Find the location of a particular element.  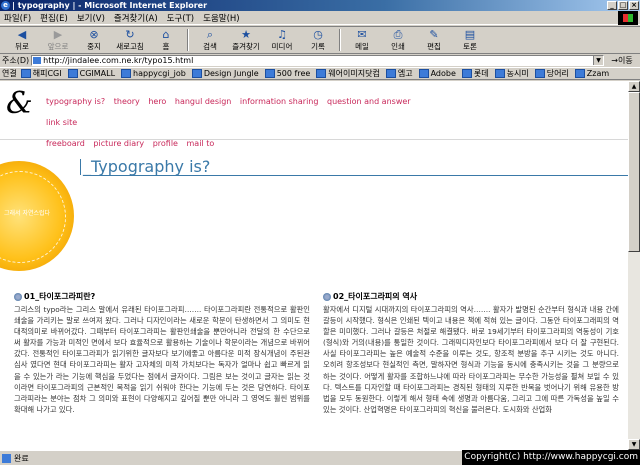

link-item: 당어리 is located at coordinates (552, 73).